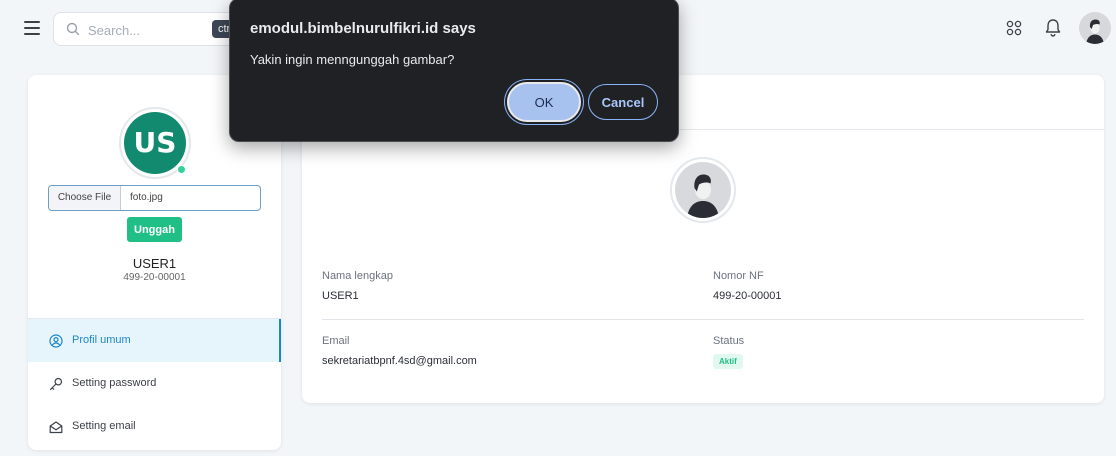  What do you see at coordinates (56, 427) in the screenshot?
I see `mail-open-icon` at bounding box center [56, 427].